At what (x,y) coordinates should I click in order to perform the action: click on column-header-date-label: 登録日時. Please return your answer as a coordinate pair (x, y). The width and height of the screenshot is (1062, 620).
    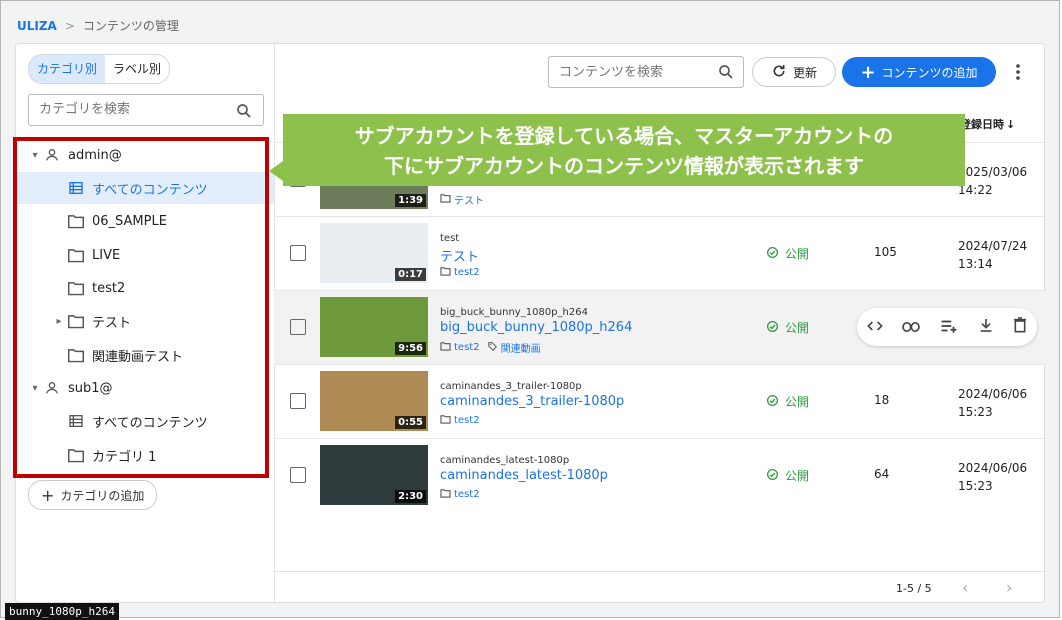
    Looking at the image, I should click on (982, 124).